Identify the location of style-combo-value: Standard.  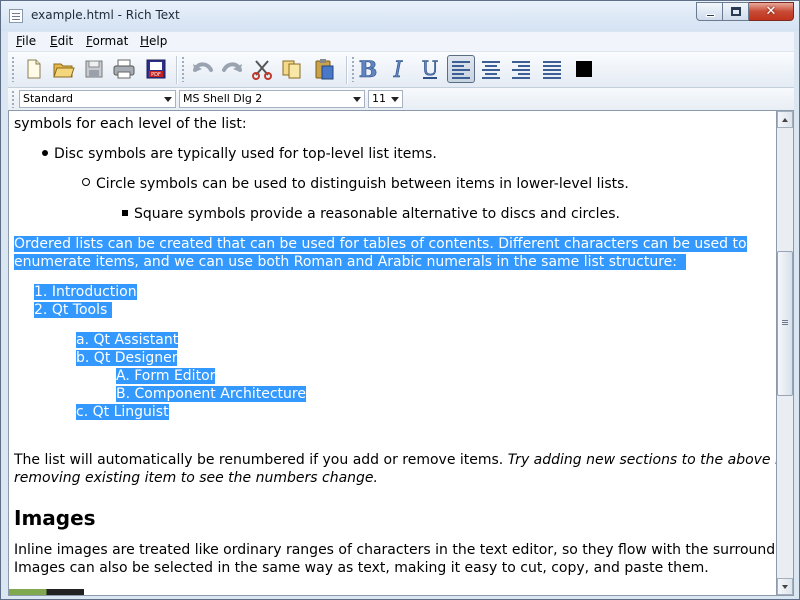
(48, 98).